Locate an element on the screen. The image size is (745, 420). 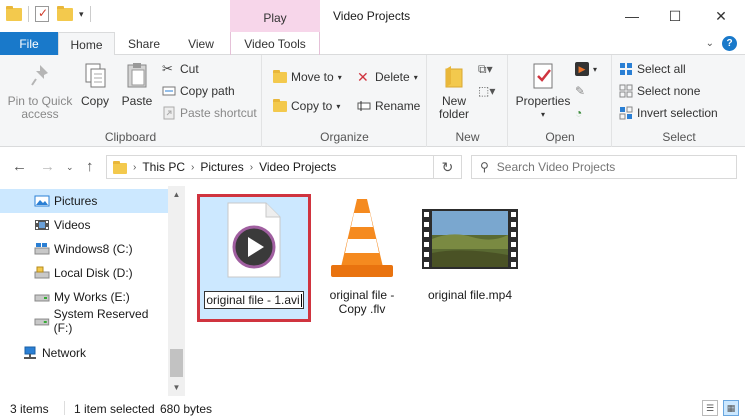
paste-button: Paste is located at coordinates (137, 84).